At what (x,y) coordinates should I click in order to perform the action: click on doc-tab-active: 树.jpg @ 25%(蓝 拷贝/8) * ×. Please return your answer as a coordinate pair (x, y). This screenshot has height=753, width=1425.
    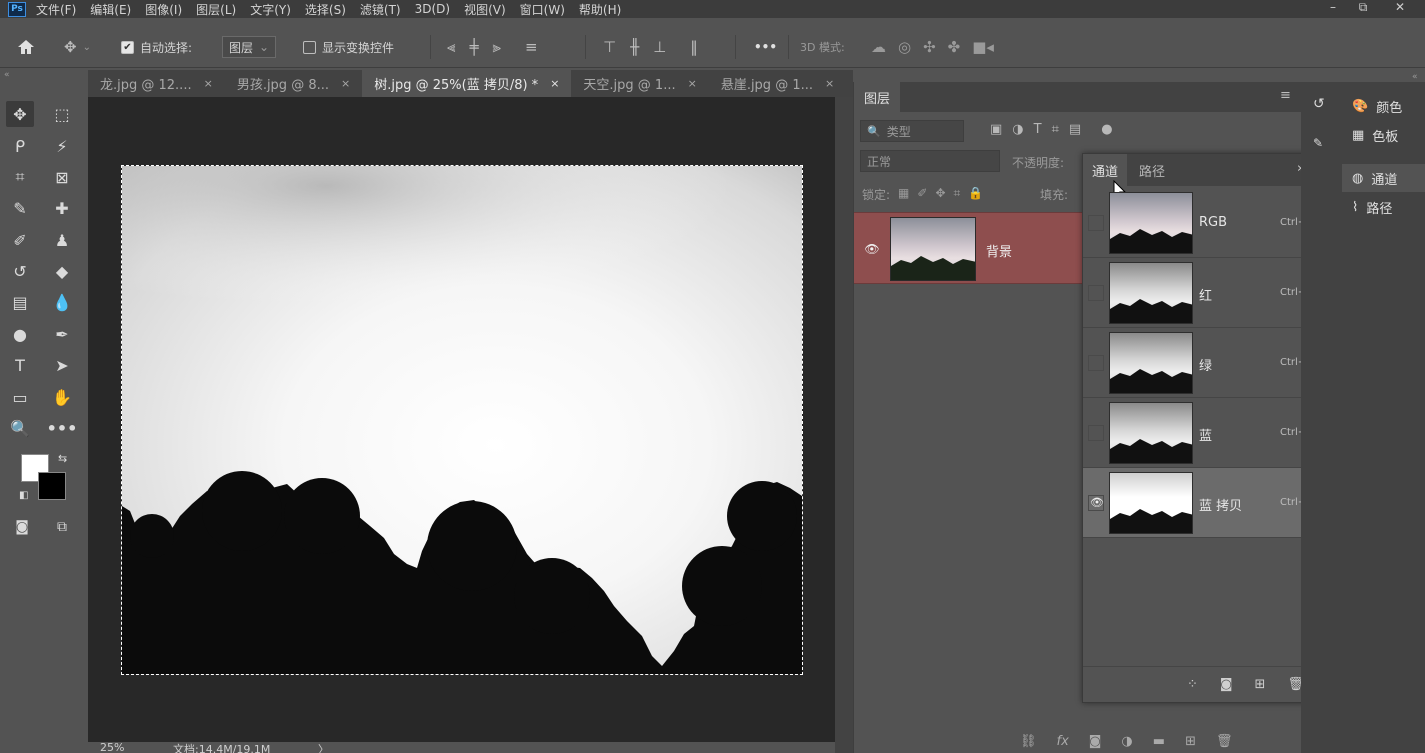
    Looking at the image, I should click on (467, 83).